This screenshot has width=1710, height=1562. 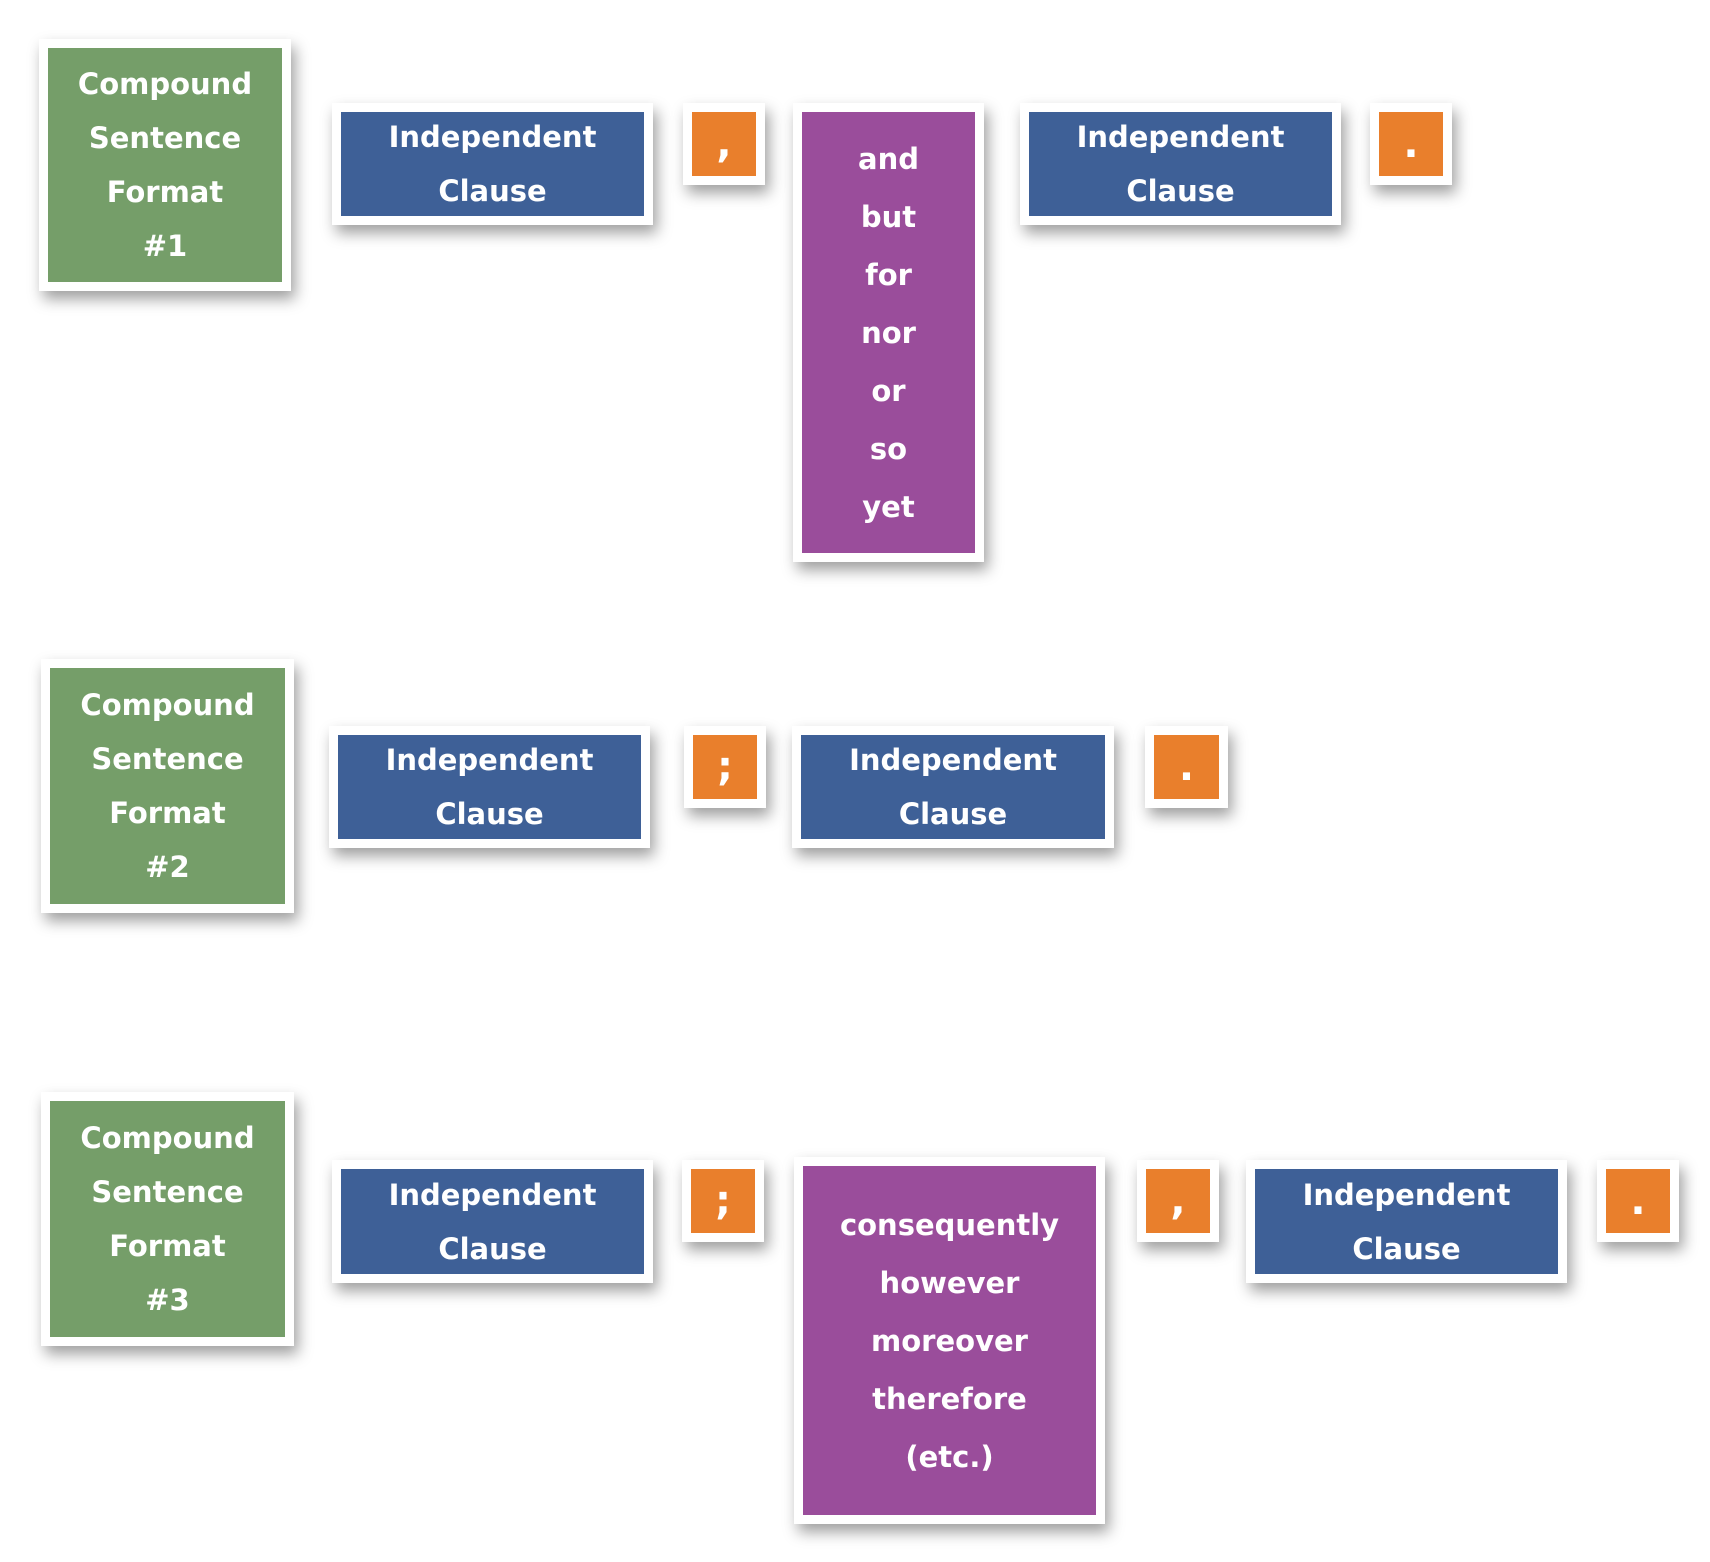 I want to click on conjunctive-adverb: consequently, so click(x=949, y=1224).